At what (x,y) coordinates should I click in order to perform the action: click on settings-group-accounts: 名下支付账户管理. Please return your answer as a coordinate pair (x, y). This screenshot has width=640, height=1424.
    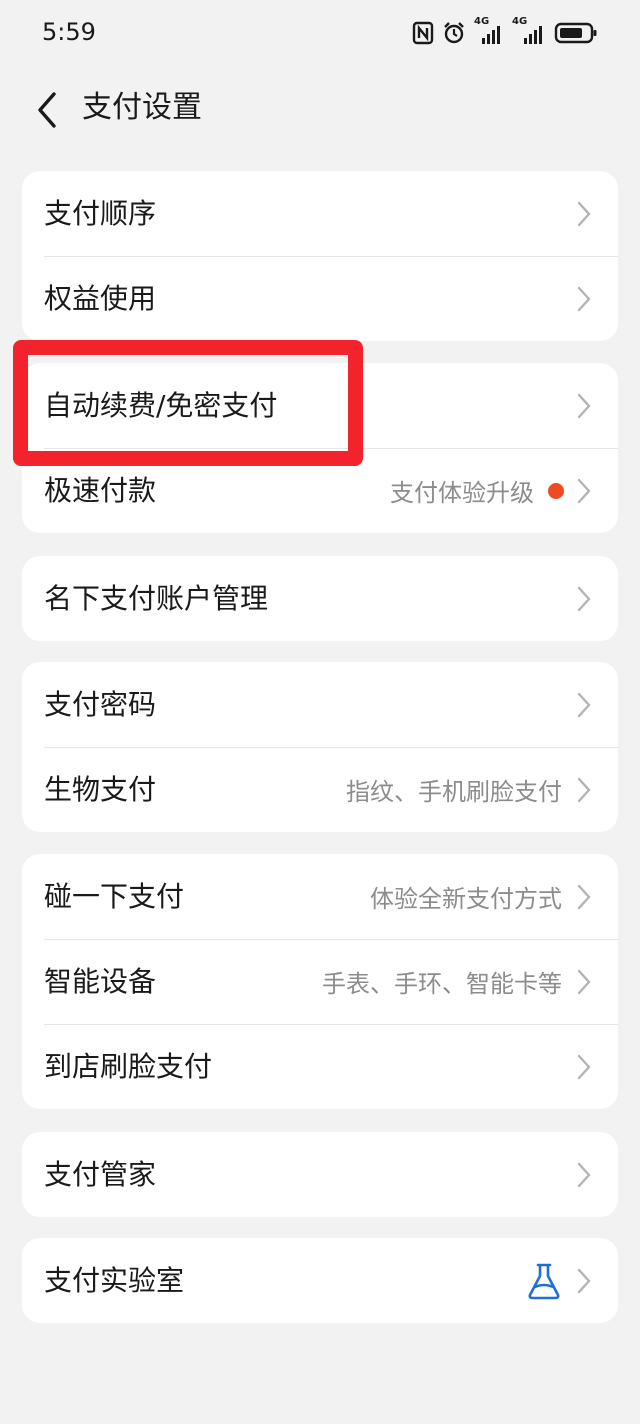
    Looking at the image, I should click on (320, 598).